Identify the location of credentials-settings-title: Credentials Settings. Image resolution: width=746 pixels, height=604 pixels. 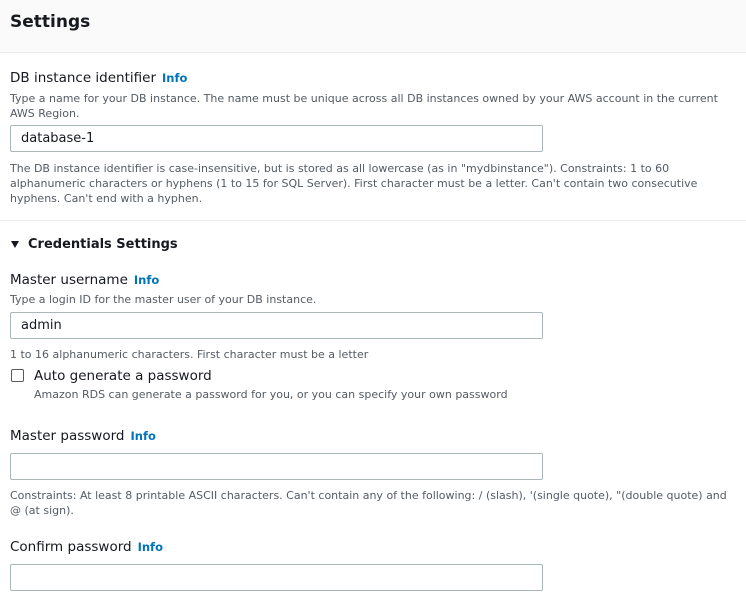
(103, 244).